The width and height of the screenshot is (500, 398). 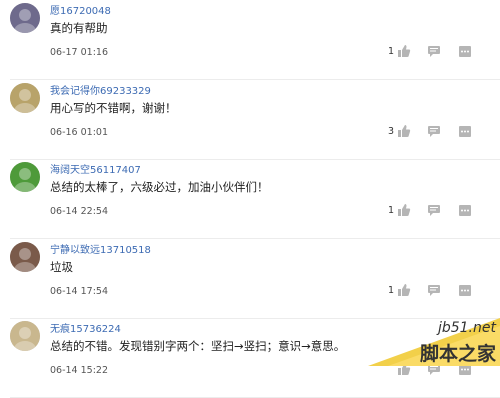 I want to click on username-link: 我会记得你69233329, so click(x=100, y=89).